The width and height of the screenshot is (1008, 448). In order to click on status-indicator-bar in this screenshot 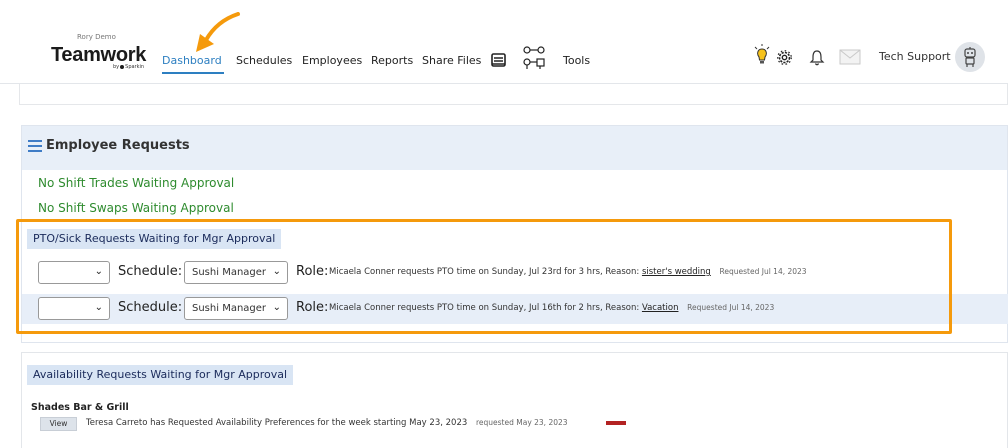, I will do `click(616, 423)`.